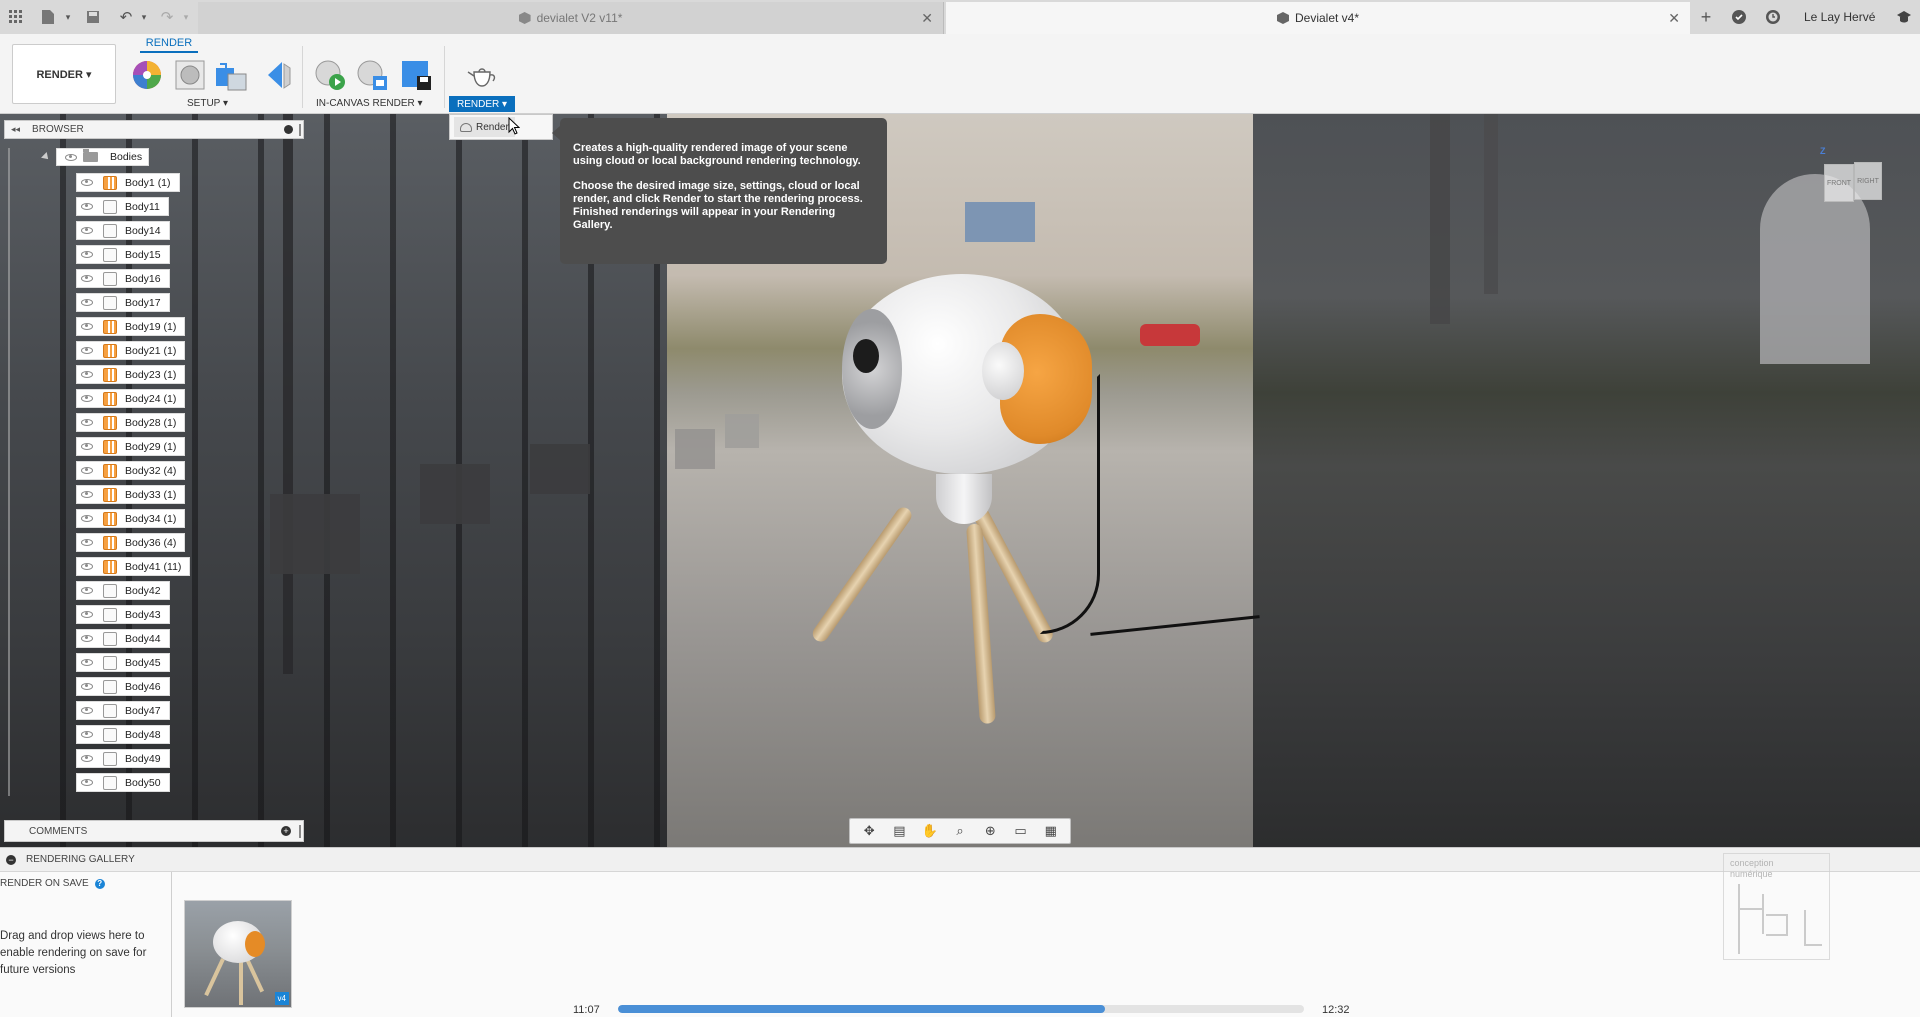 This screenshot has height=1017, width=1920. I want to click on viewcube-front-face: FRONT, so click(1839, 183).